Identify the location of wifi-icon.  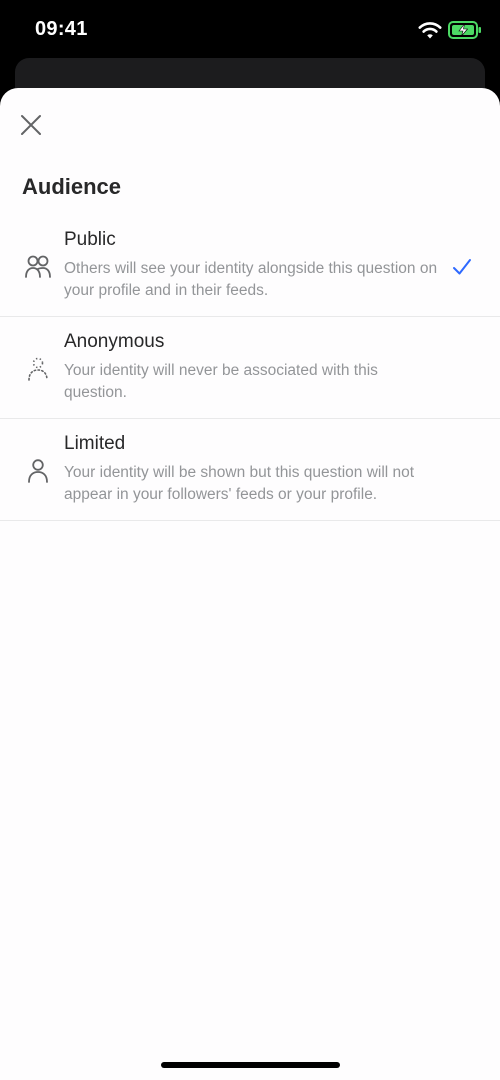
(430, 30).